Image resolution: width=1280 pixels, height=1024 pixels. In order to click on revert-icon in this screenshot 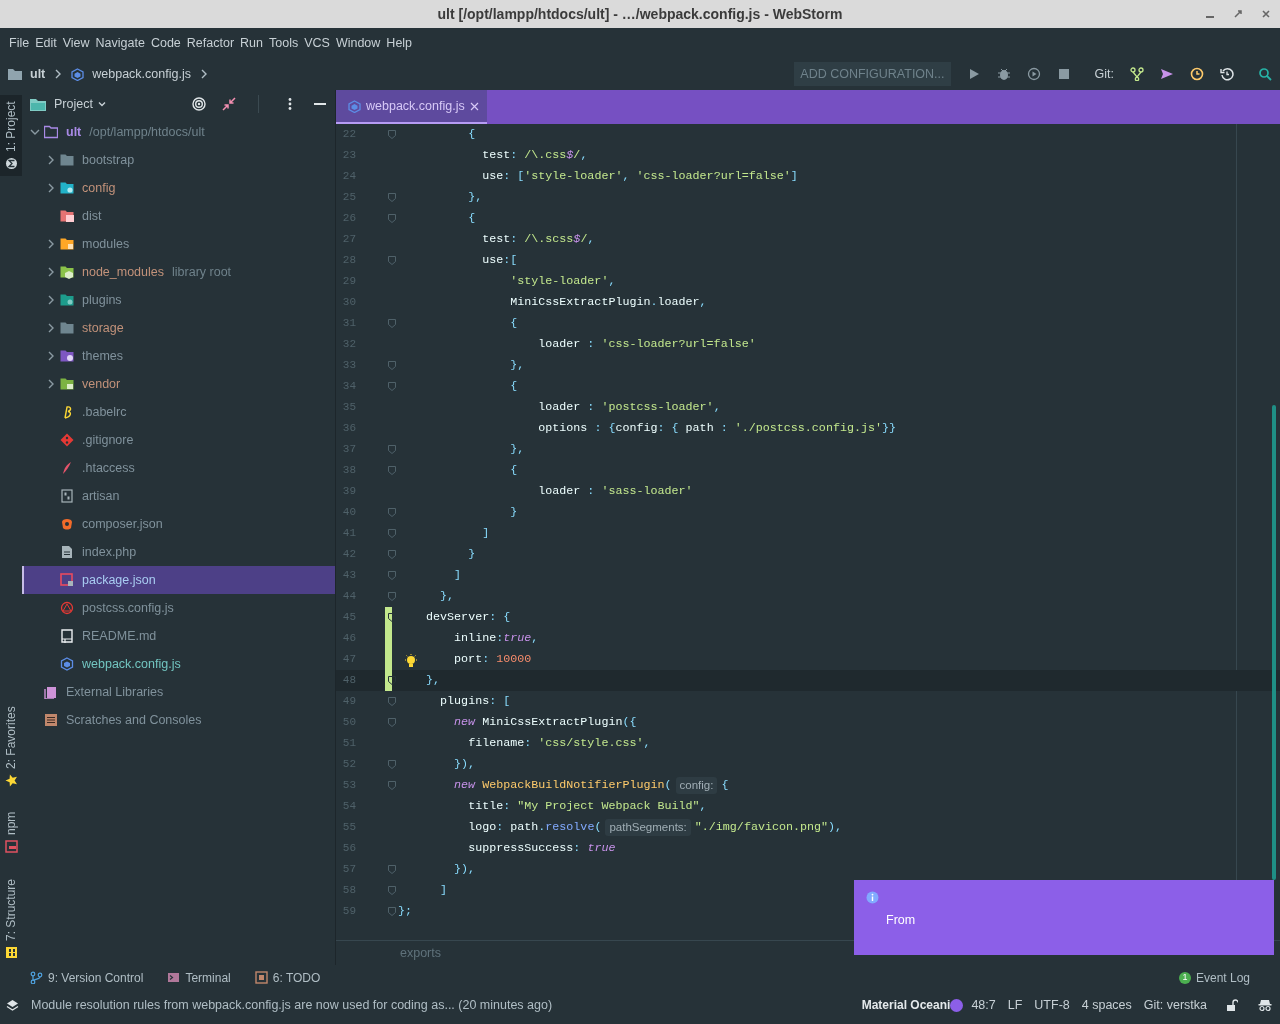, I will do `click(1227, 74)`.